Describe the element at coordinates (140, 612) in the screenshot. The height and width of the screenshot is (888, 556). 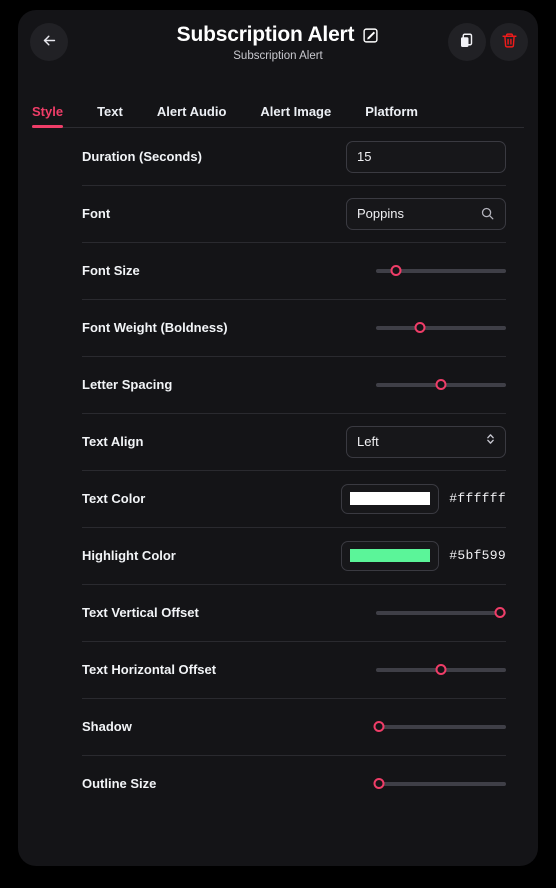
I see `row-label-text-vertical-offset: Text Vertical Offset` at that location.